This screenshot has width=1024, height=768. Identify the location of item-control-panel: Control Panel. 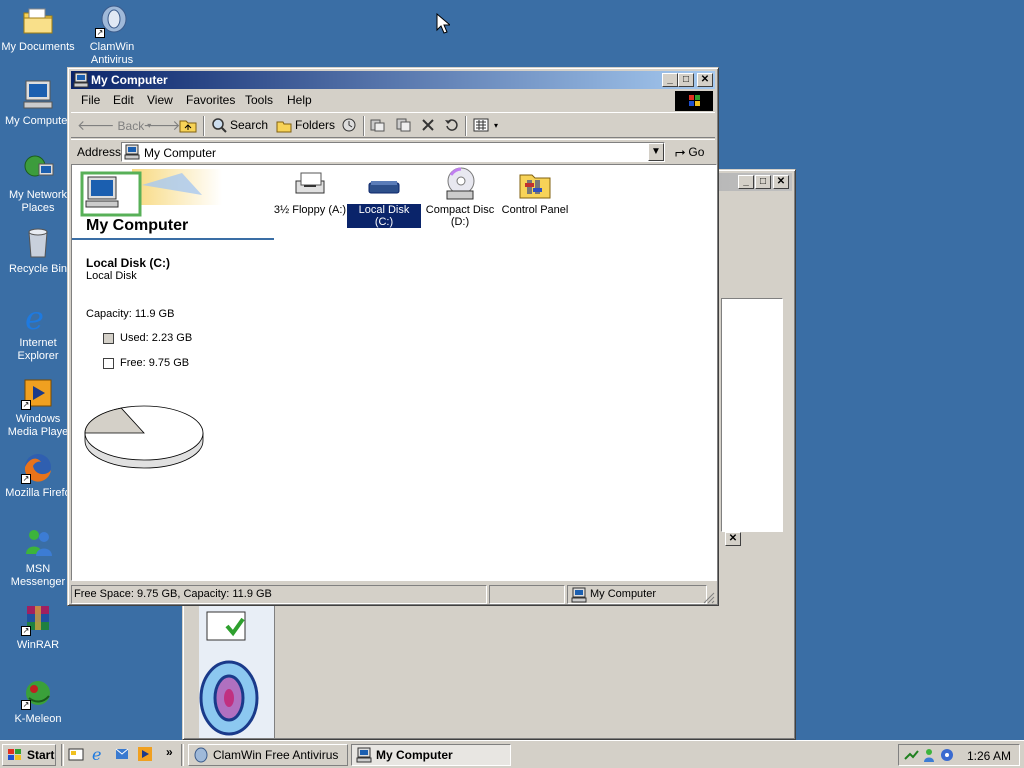
(535, 192).